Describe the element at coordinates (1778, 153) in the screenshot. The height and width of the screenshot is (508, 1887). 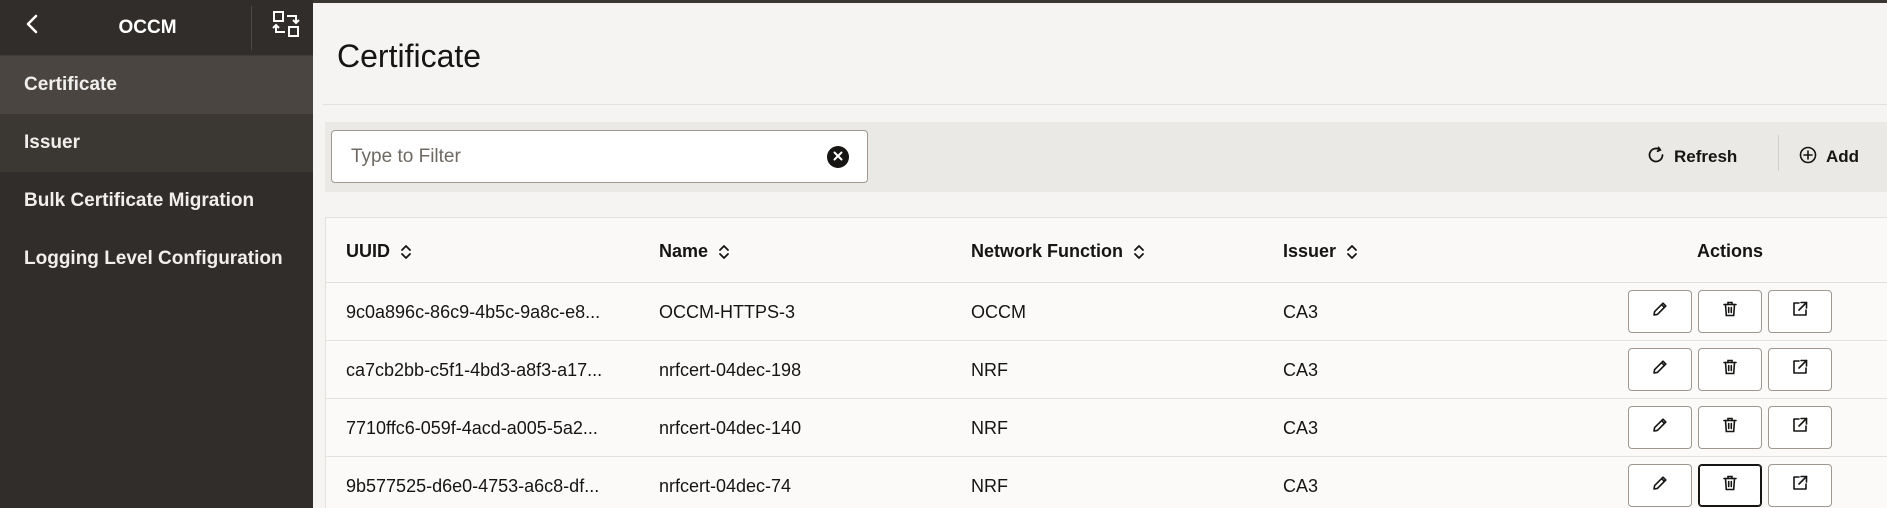
I see `toolbar-divider` at that location.